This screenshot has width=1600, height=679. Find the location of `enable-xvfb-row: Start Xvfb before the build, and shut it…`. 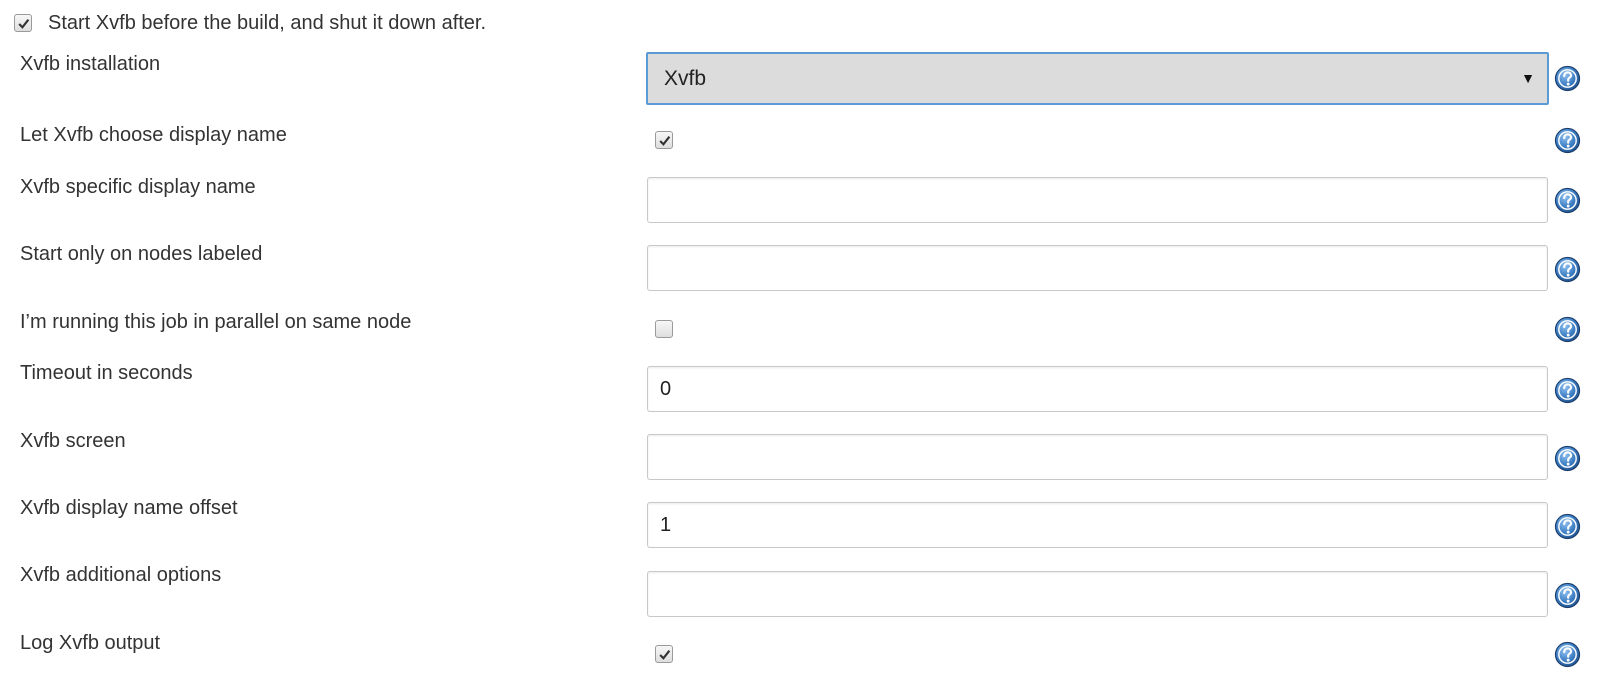

enable-xvfb-row: Start Xvfb before the build, and shut it… is located at coordinates (250, 23).